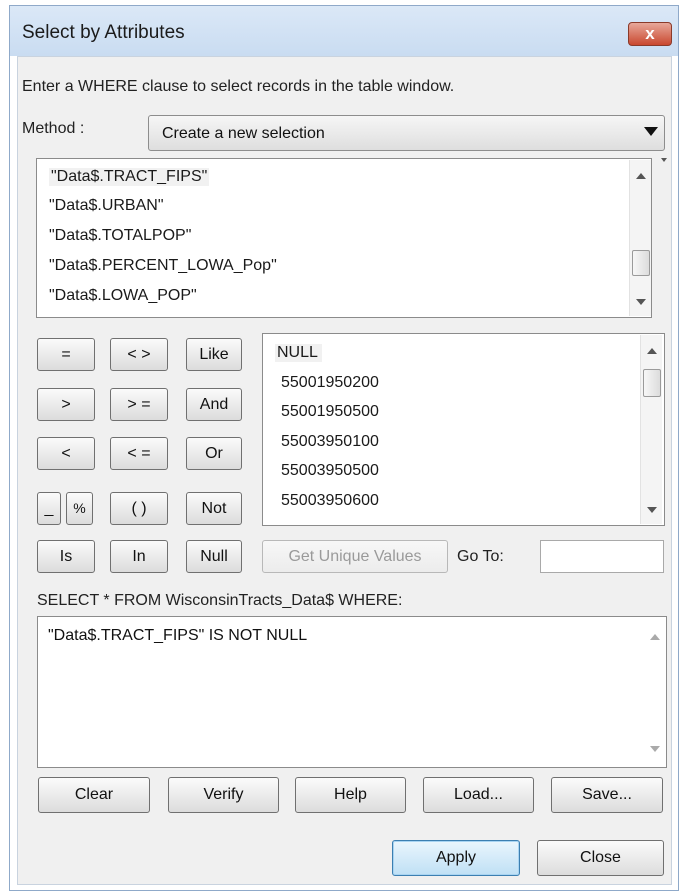 The image size is (680, 894). I want to click on operator-greater-button: >, so click(66, 404).